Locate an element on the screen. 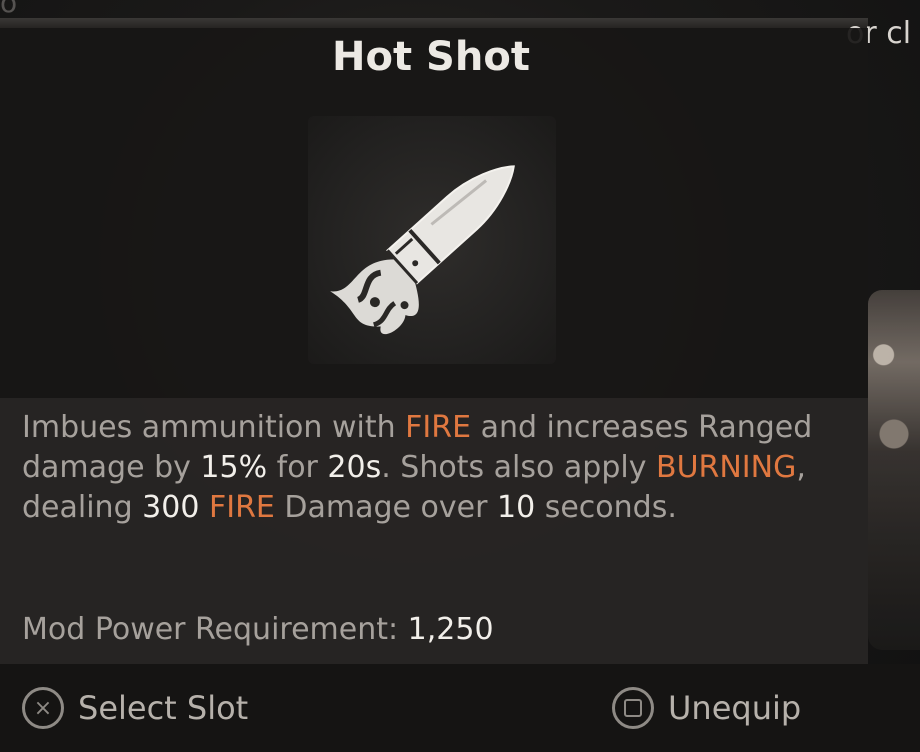  desc-value-duration: 20s is located at coordinates (354, 467).